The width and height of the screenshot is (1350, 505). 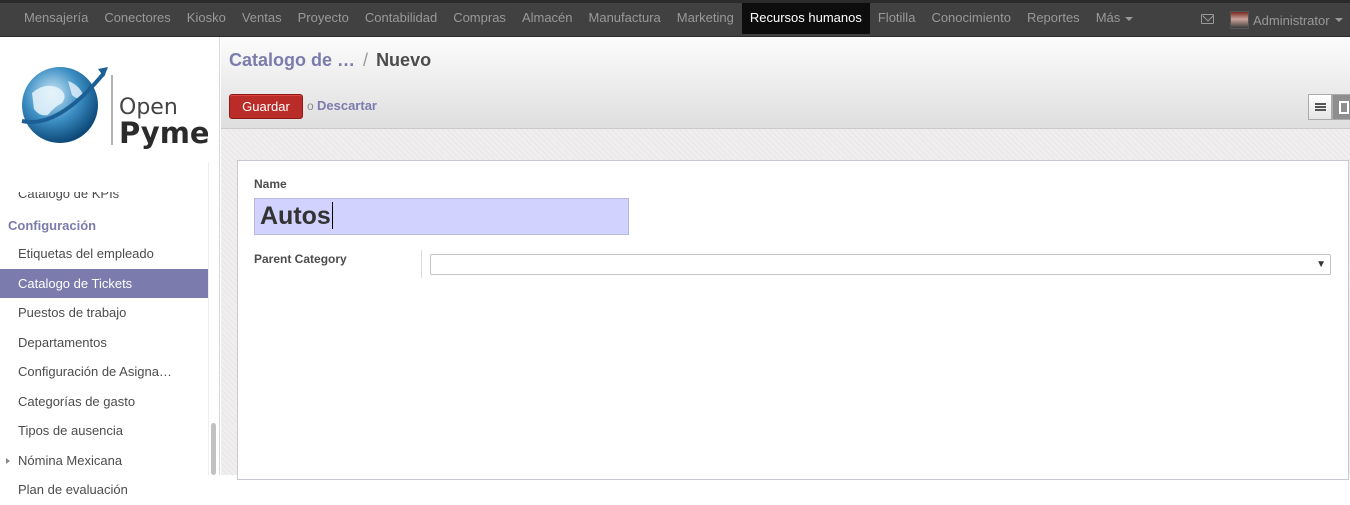 I want to click on parent-category-label: Parent Category, so click(x=300, y=259).